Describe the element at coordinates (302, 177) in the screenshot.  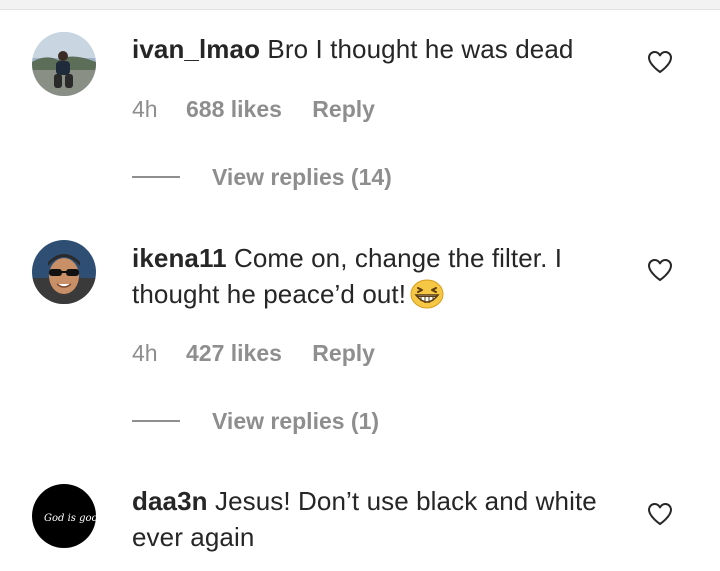
I see `view-replies-button: View replies (14)` at that location.